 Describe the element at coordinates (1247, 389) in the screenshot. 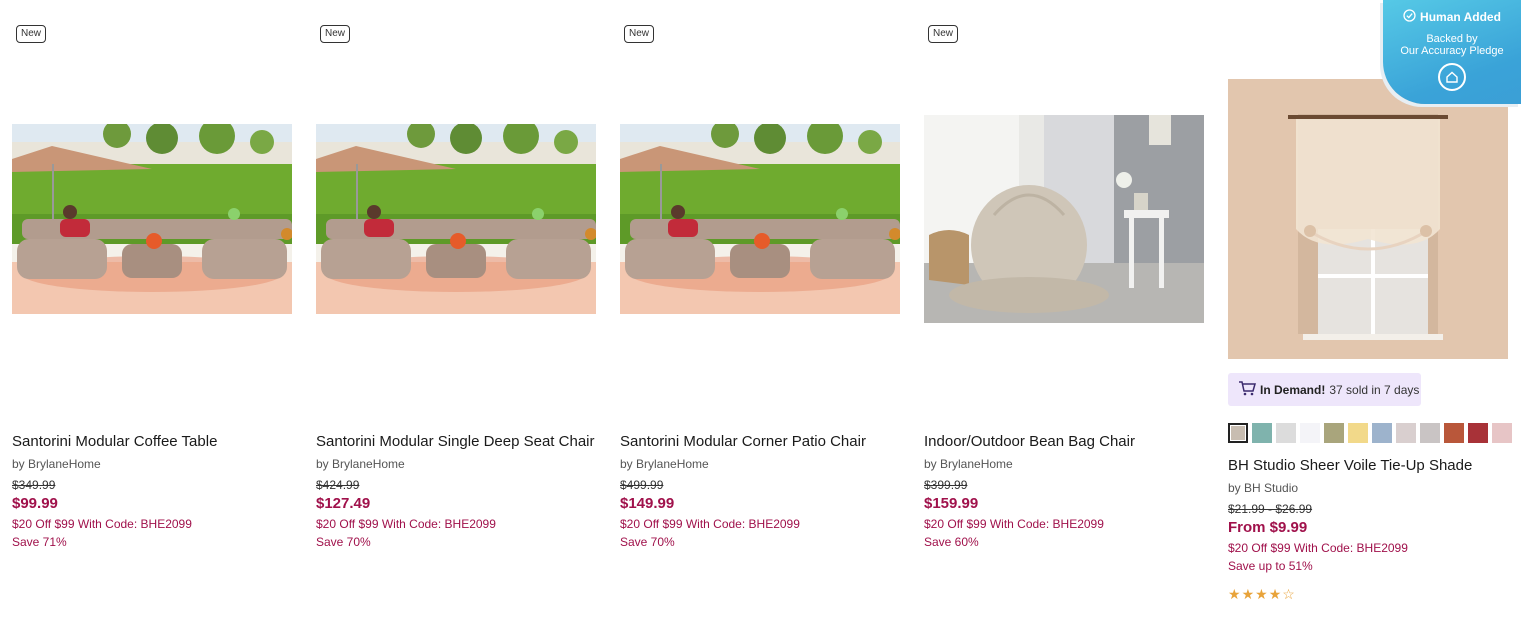

I see `cart-icon` at that location.